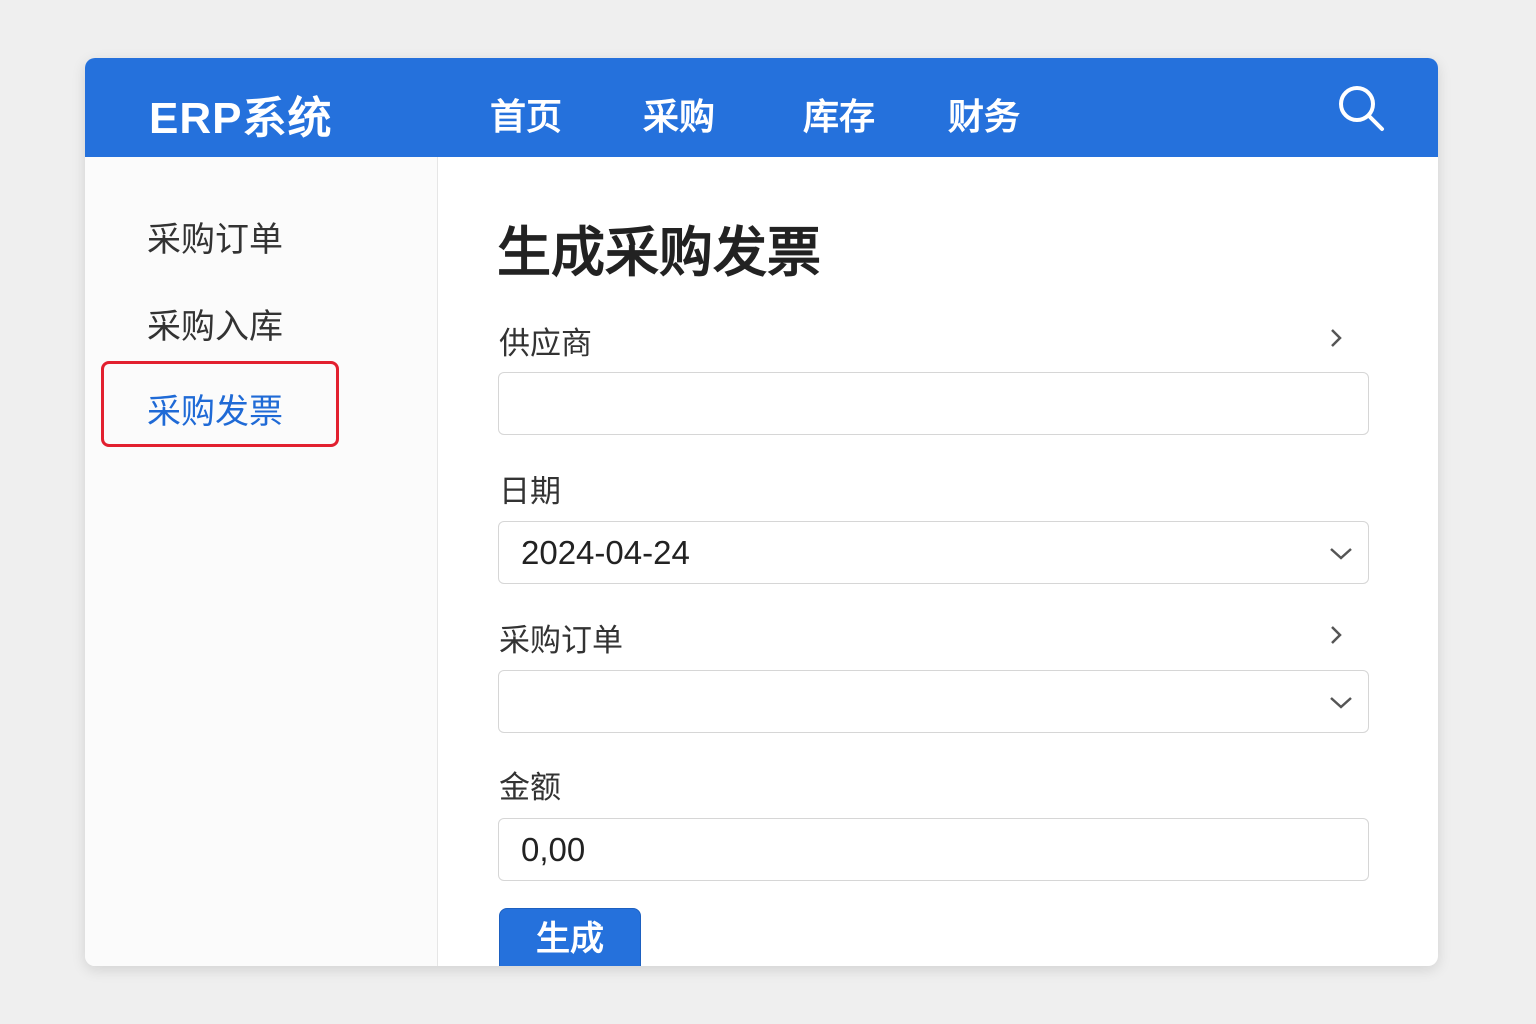 The height and width of the screenshot is (1024, 1536). I want to click on nav-inventory: 库存, so click(839, 114).